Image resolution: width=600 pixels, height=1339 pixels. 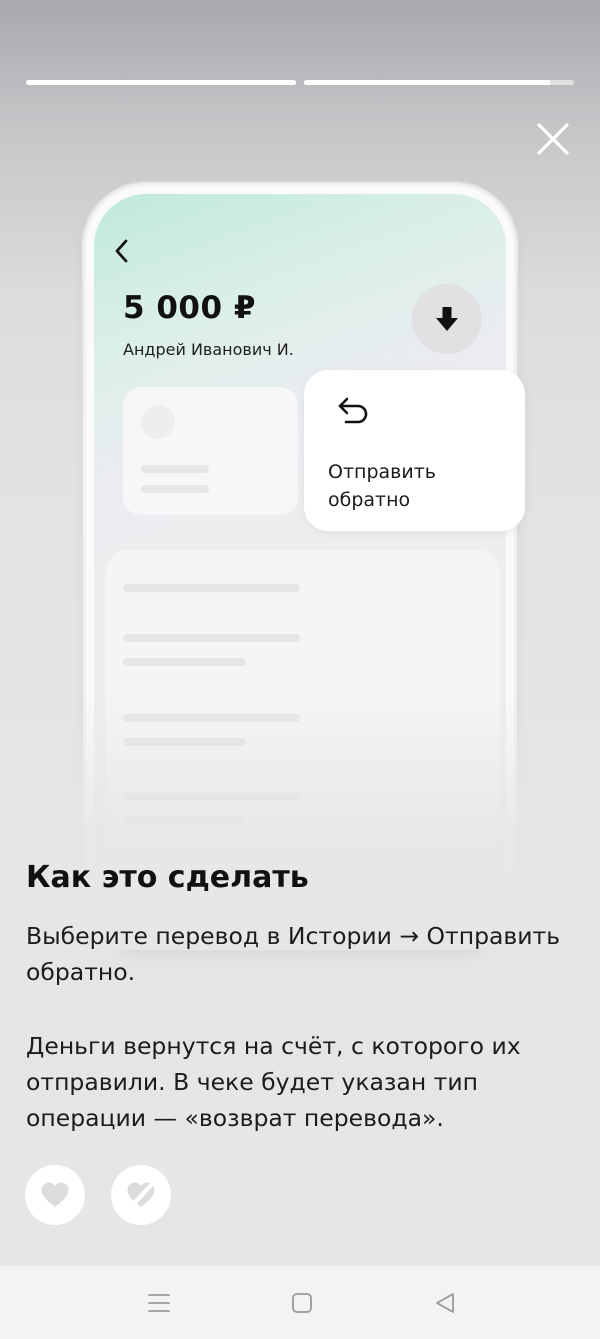 I want to click on nav-home-button, so click(x=302, y=1303).